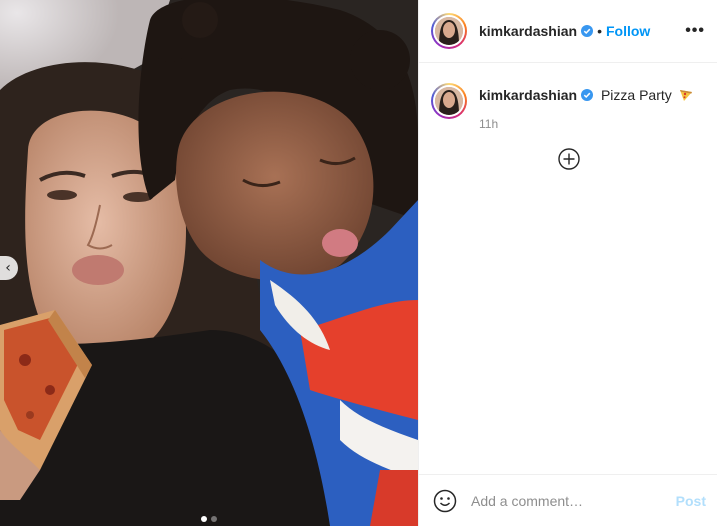  Describe the element at coordinates (636, 95) in the screenshot. I see `caption-text: Pizza Party` at that location.